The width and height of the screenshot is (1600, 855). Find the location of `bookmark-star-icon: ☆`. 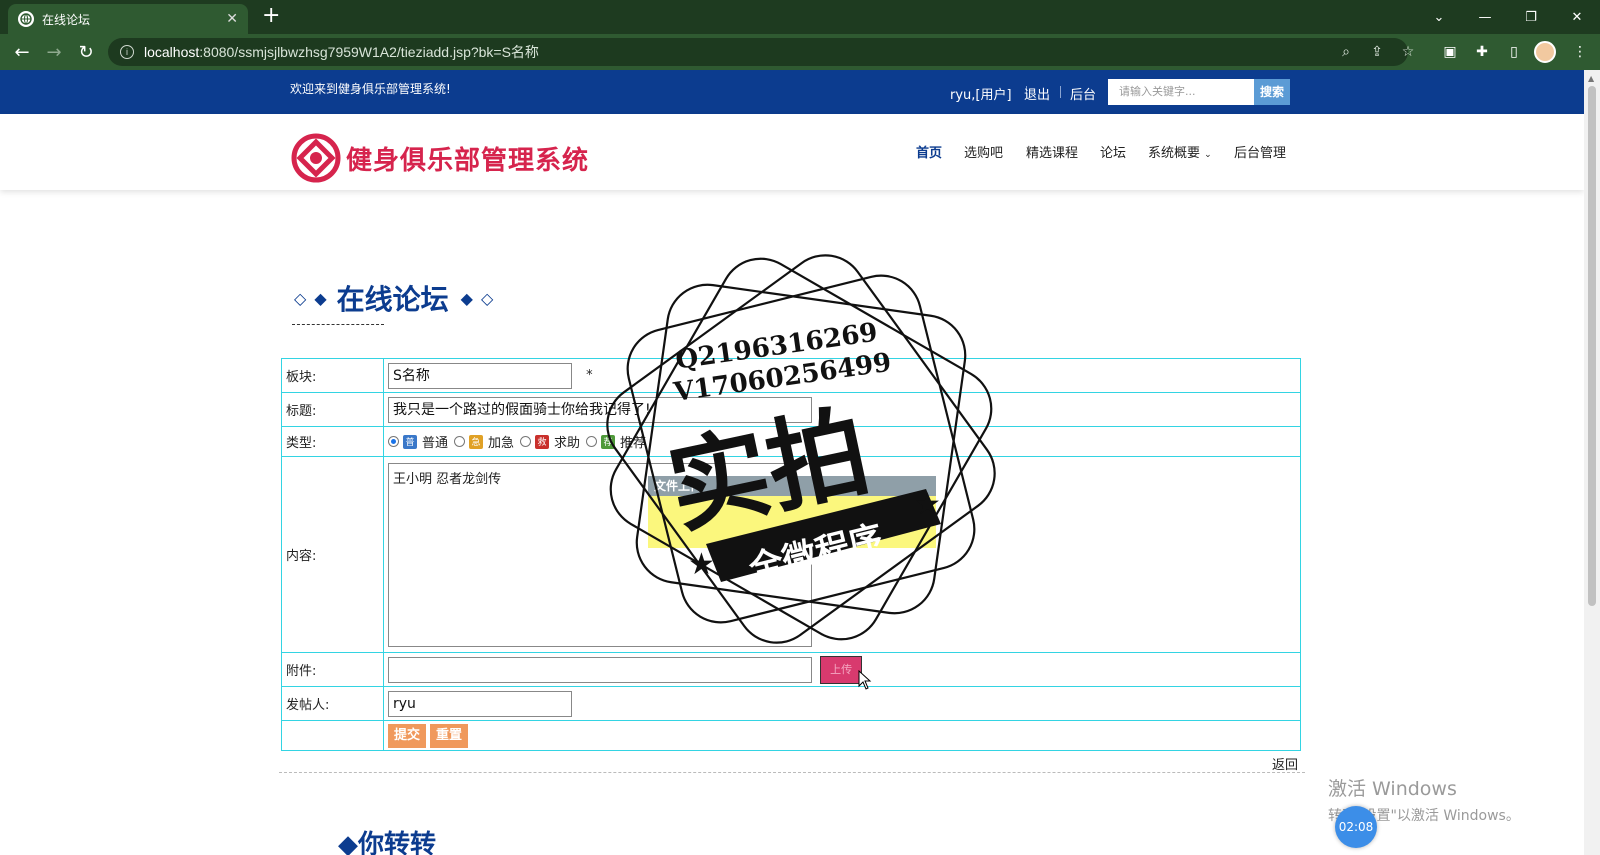

bookmark-star-icon: ☆ is located at coordinates (1408, 52).